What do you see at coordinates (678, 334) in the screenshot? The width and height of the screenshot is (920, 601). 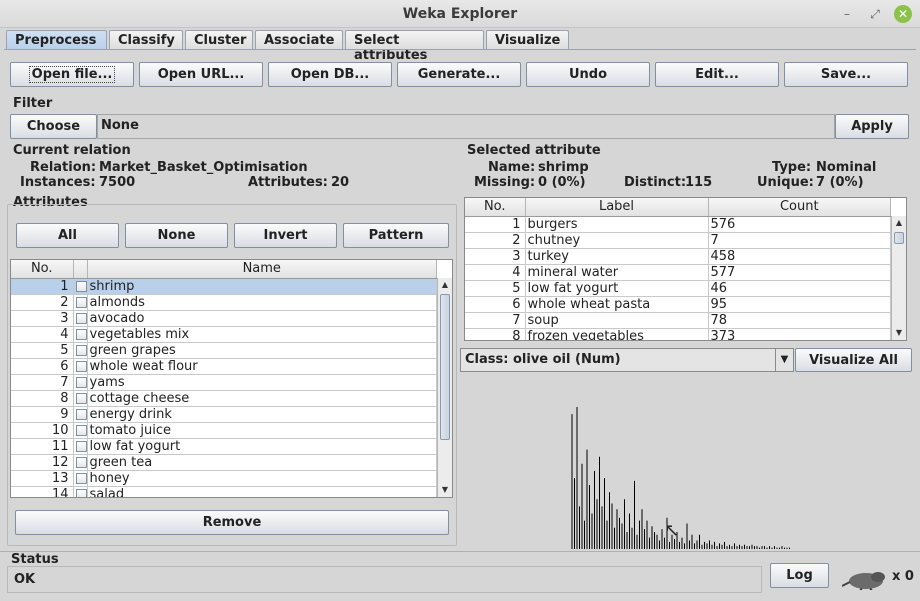 I see `table-row: 8 frozen vegetables 373` at bounding box center [678, 334].